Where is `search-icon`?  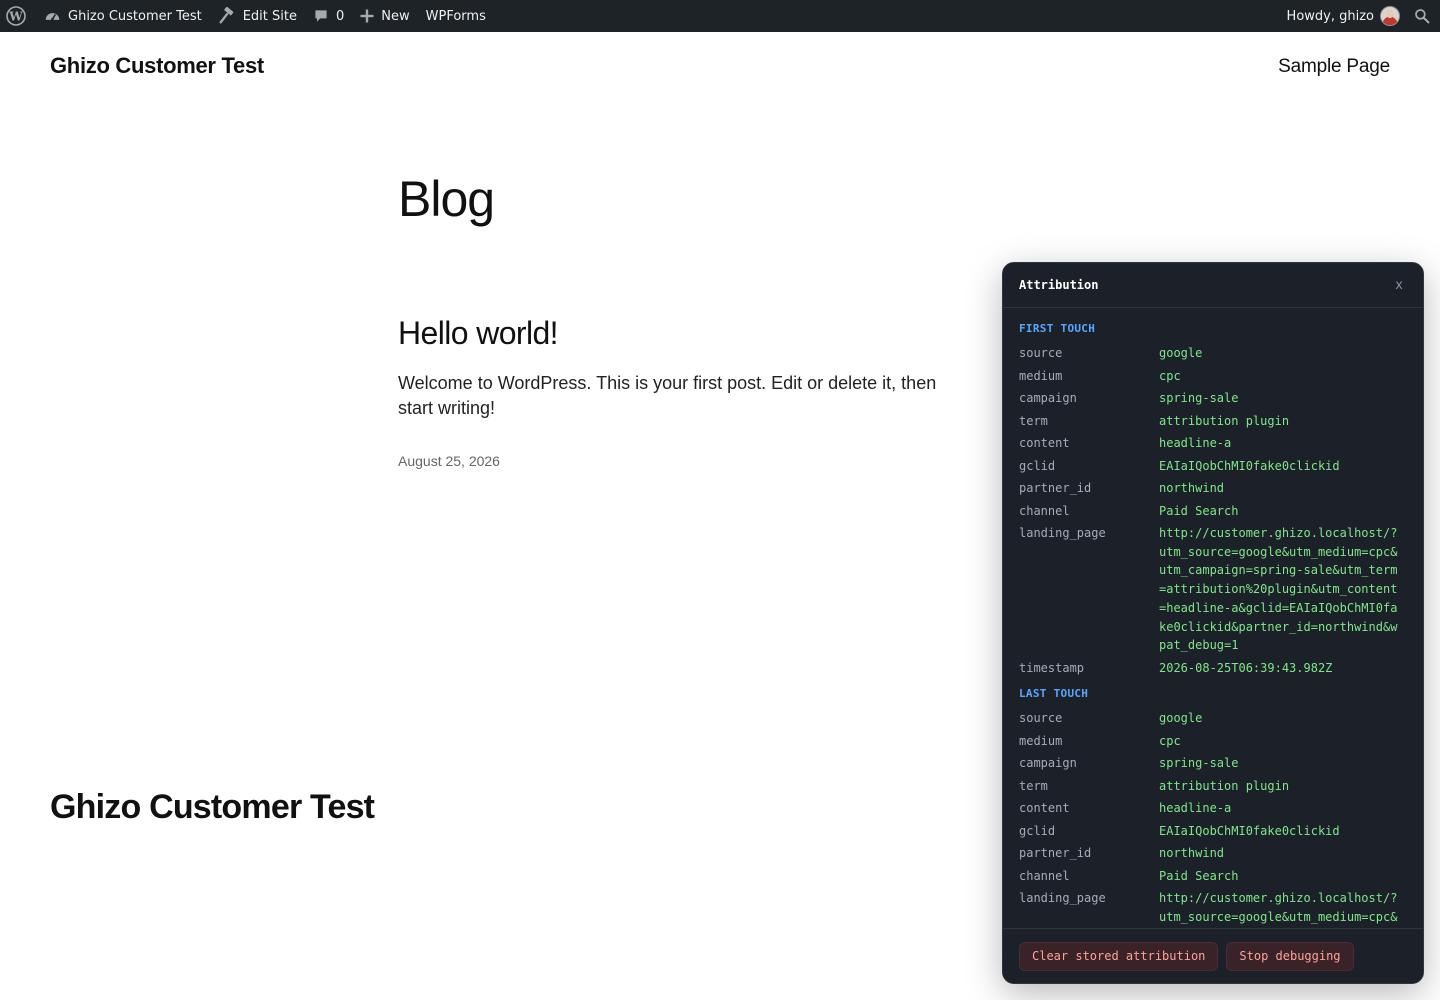
search-icon is located at coordinates (1422, 16).